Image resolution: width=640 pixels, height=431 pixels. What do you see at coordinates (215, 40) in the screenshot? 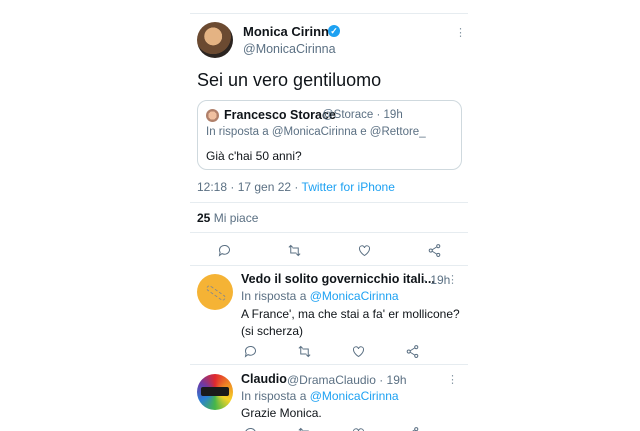
I see `author-avatar` at bounding box center [215, 40].